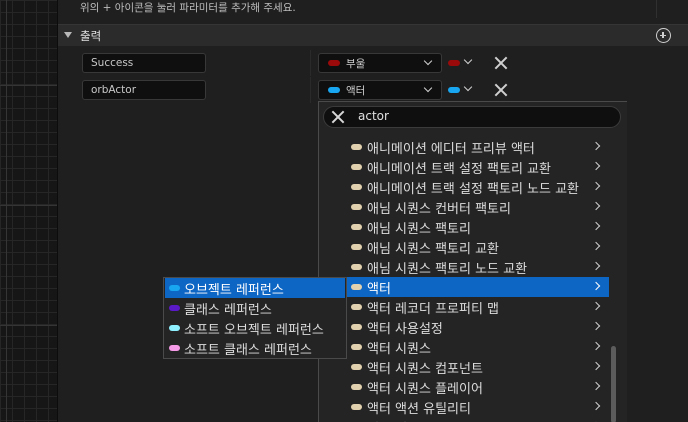 This screenshot has width=688, height=422. Describe the element at coordinates (188, 8) in the screenshot. I see `hint-text: 위의 + 아이콘을 눌러 파라미터를 추가해 주세요.` at that location.